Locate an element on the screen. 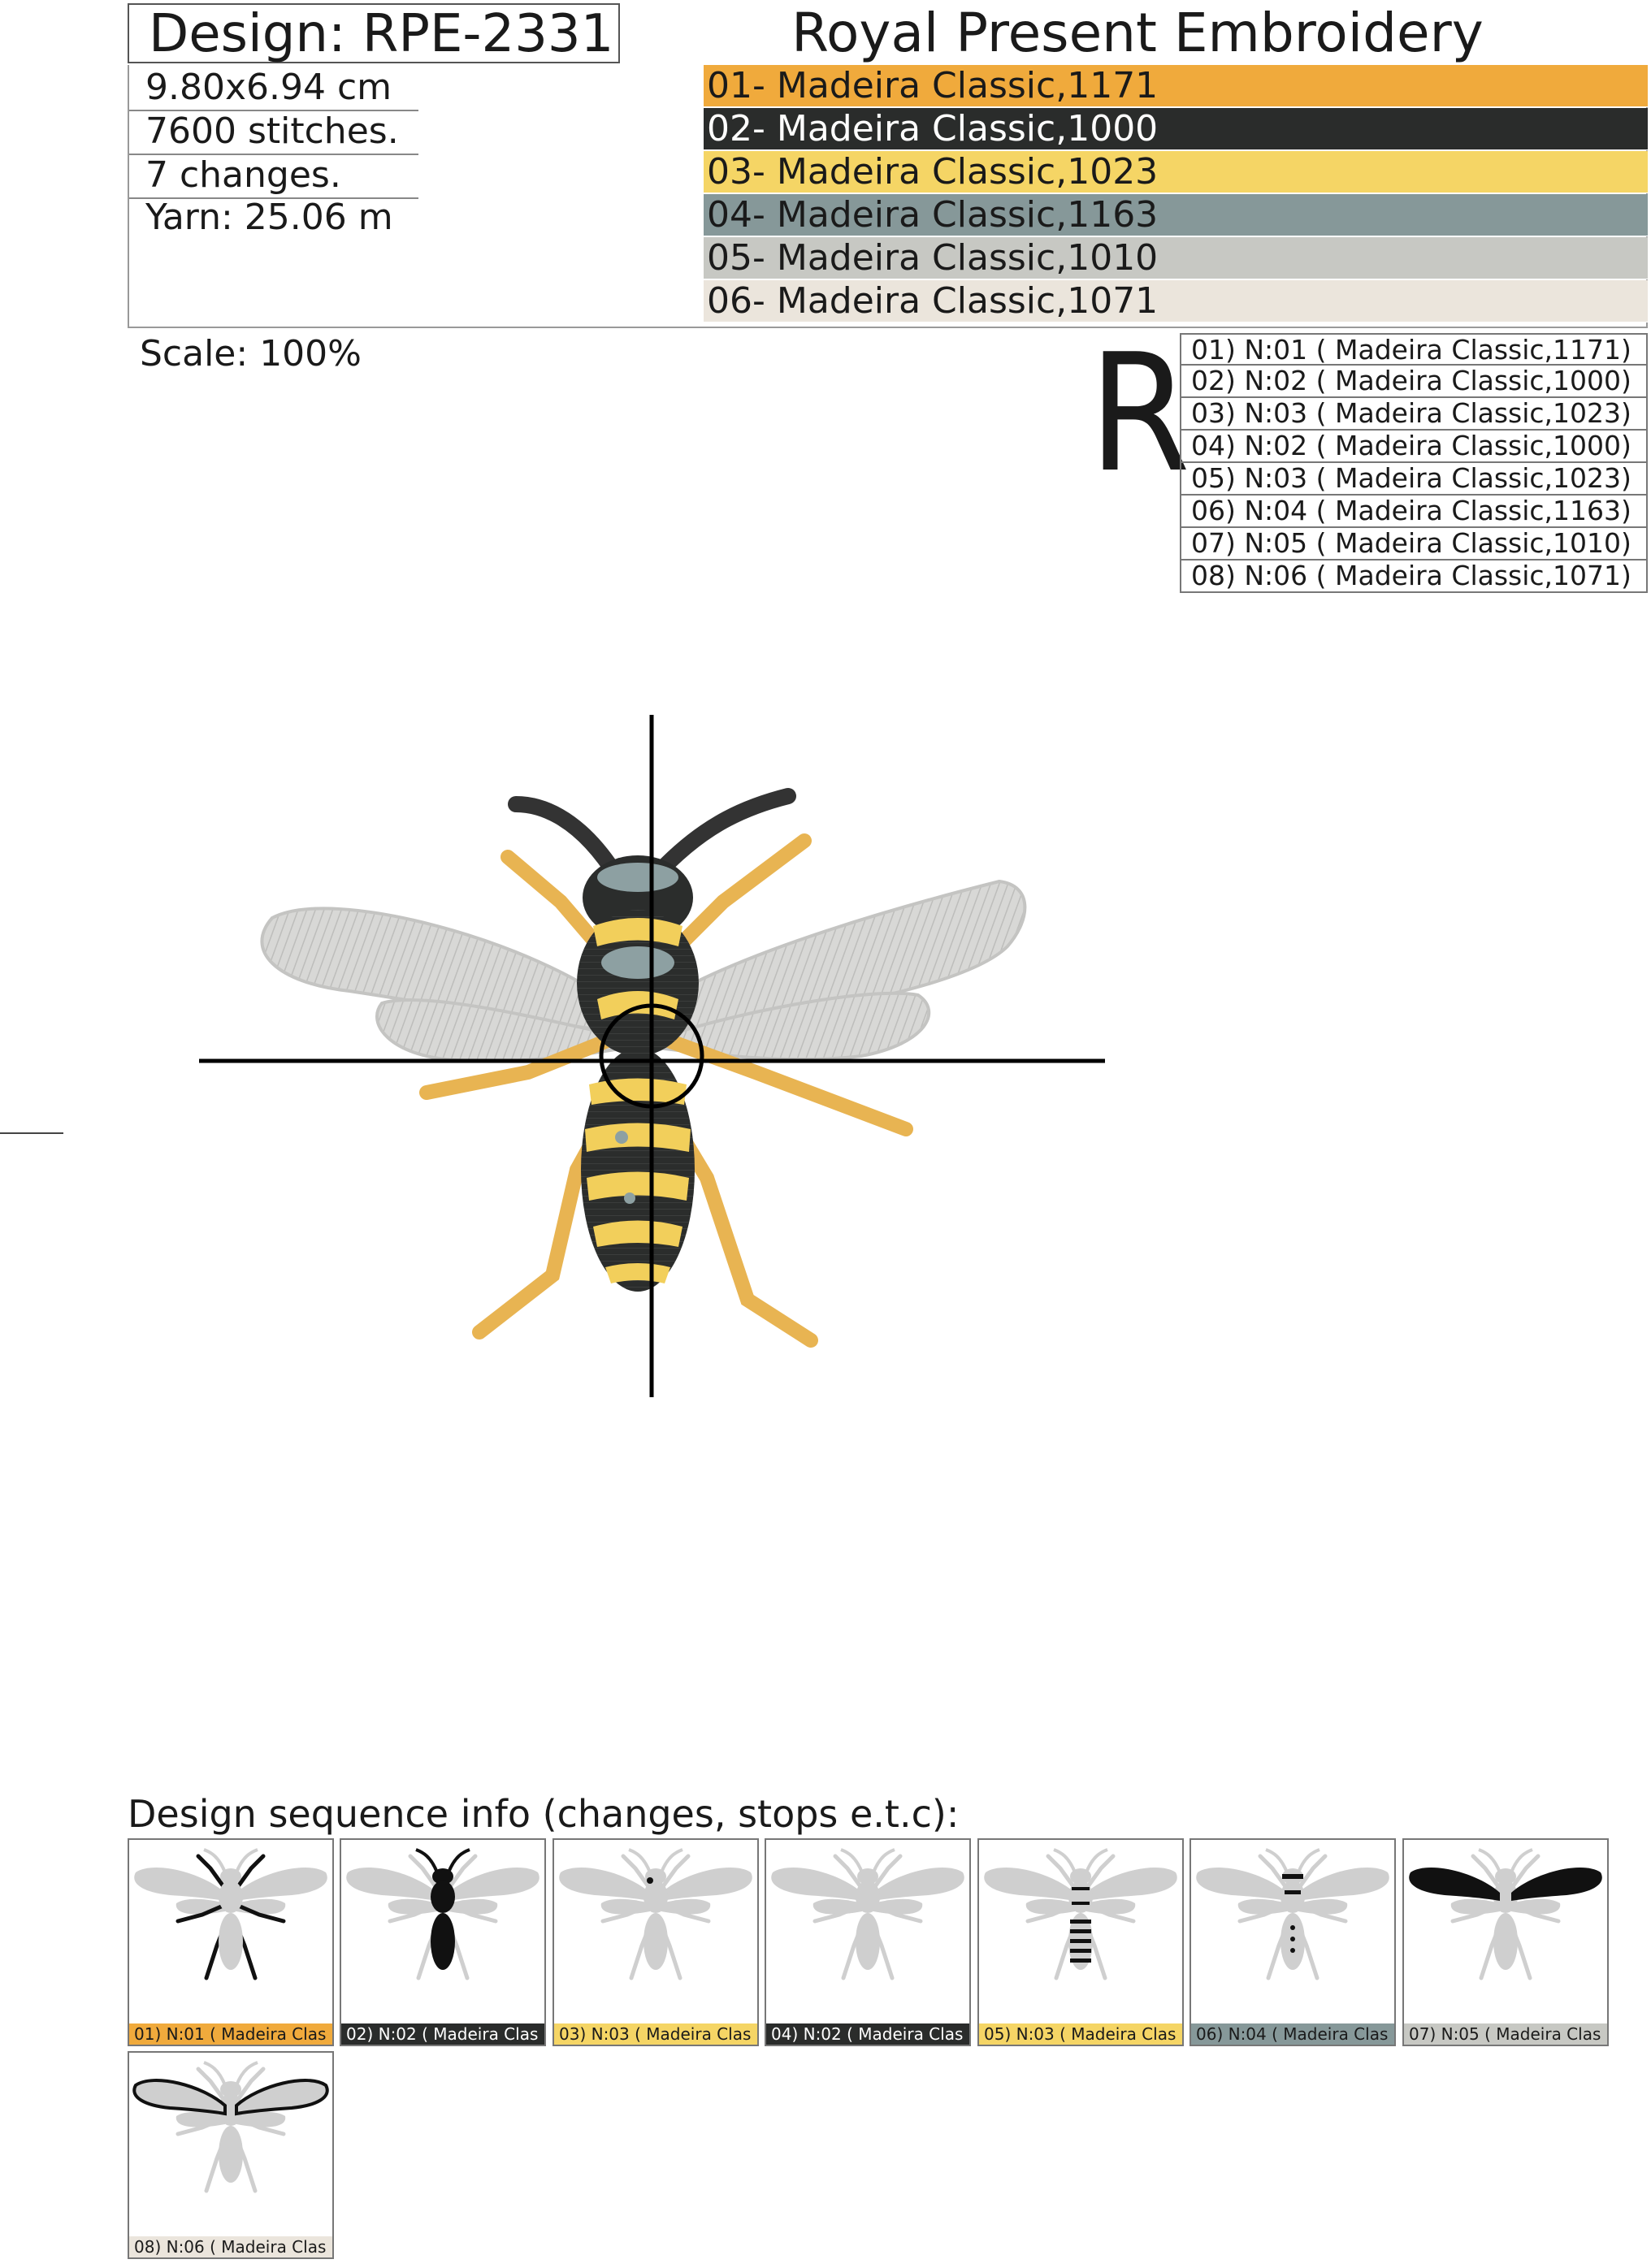 This screenshot has height=2268, width=1651. palette-swatch: 03- Madeira Classic,1023 is located at coordinates (1176, 172).